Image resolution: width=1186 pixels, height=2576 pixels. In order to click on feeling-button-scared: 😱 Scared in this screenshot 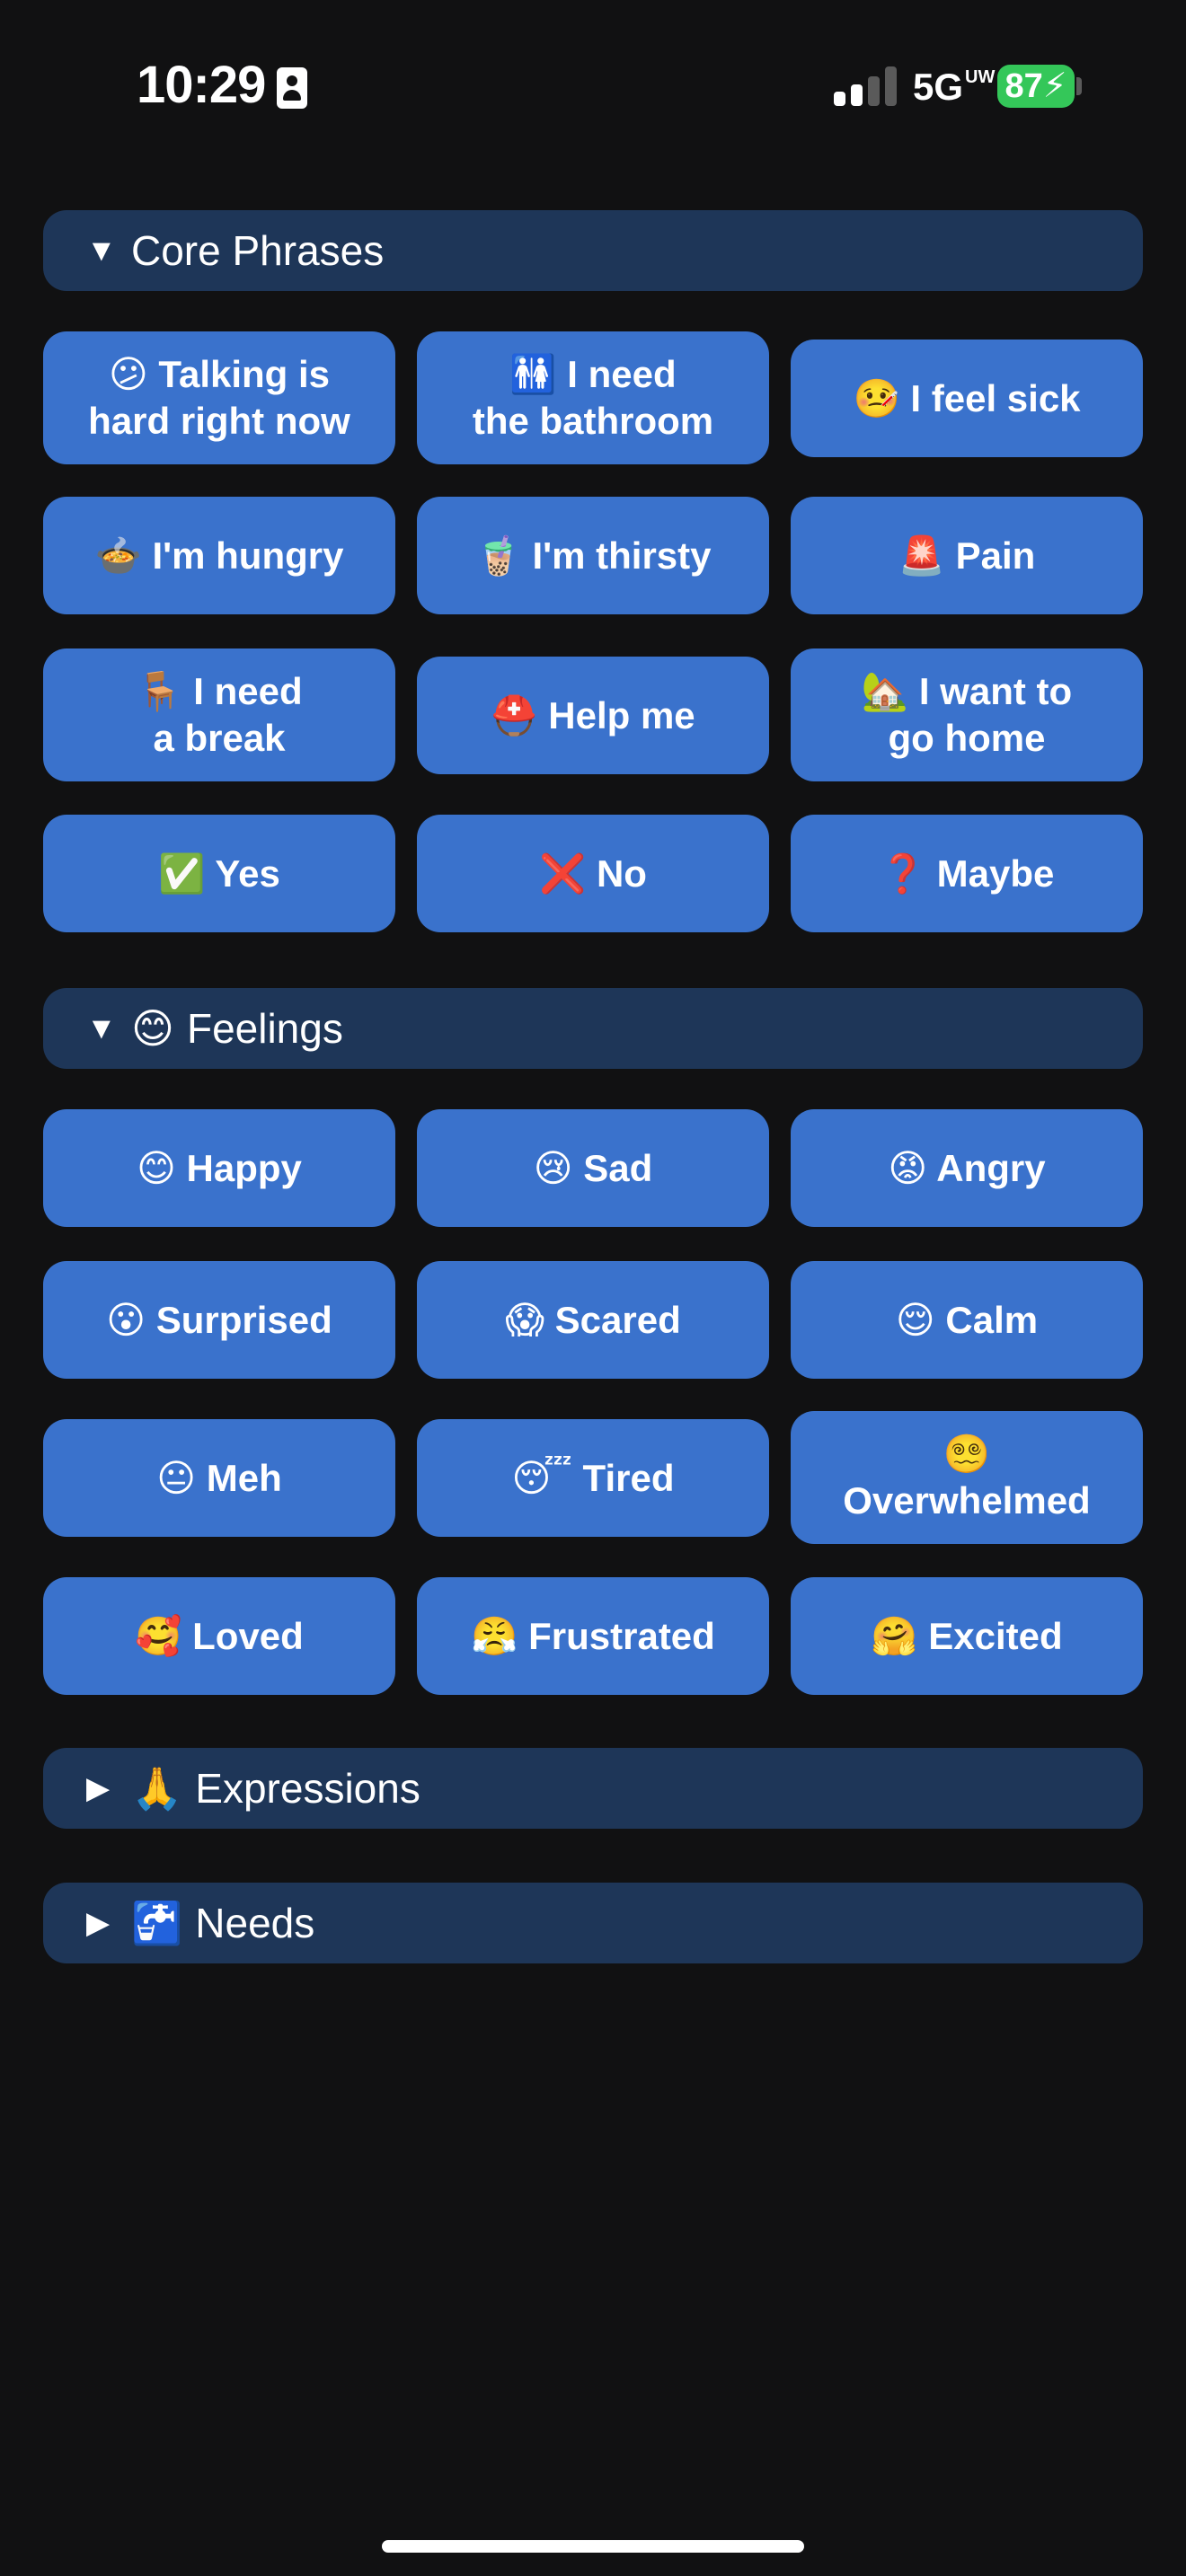, I will do `click(593, 1320)`.